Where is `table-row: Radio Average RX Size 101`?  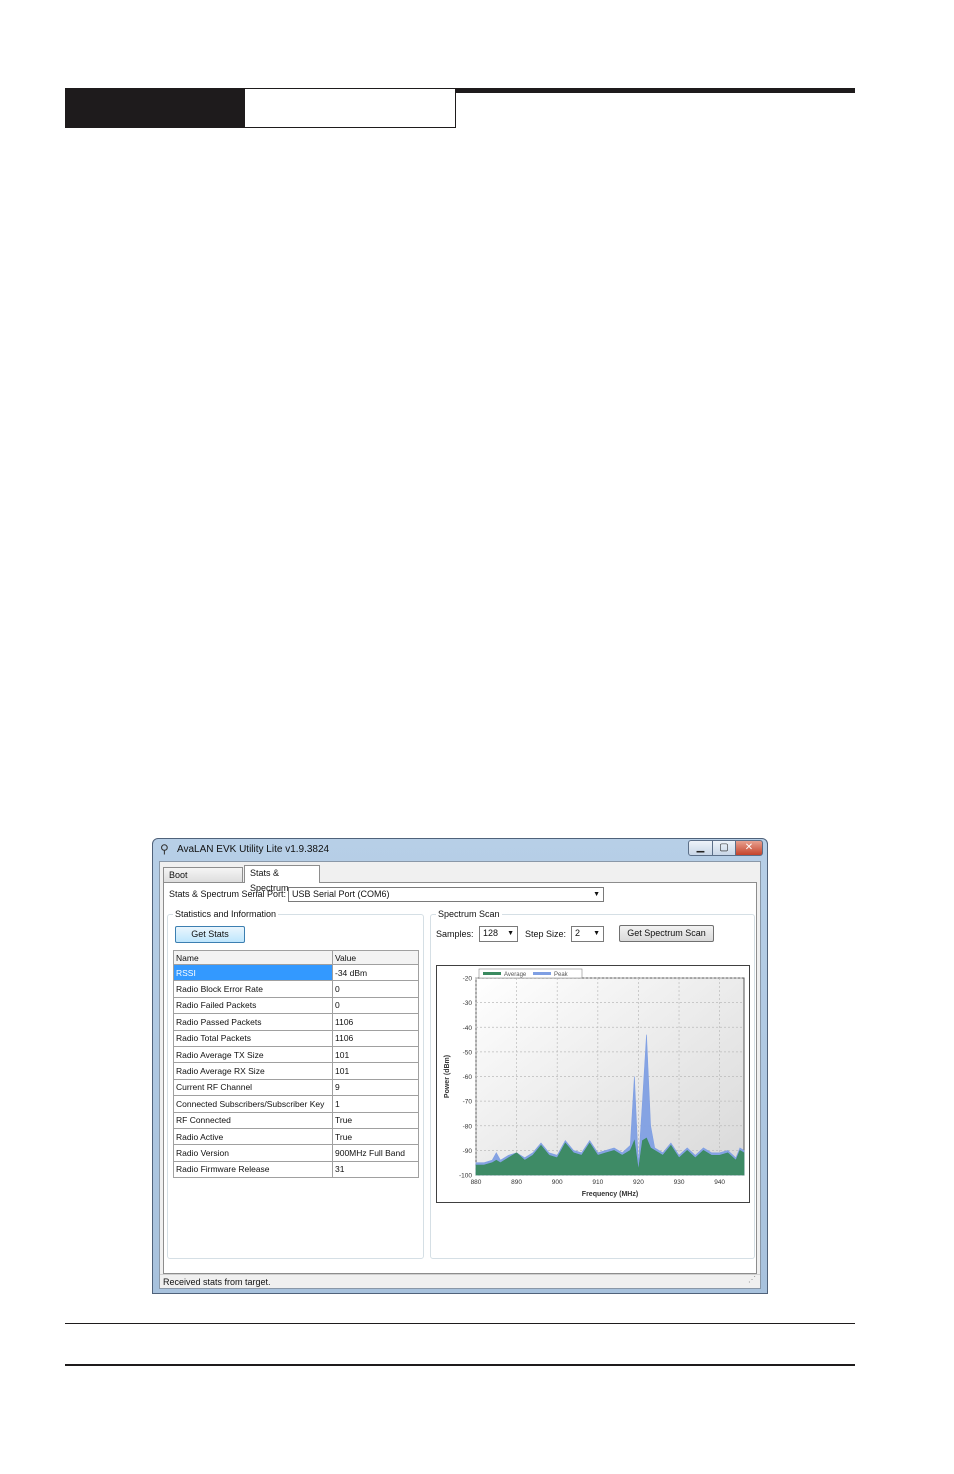
table-row: Radio Average RX Size 101 is located at coordinates (296, 1071).